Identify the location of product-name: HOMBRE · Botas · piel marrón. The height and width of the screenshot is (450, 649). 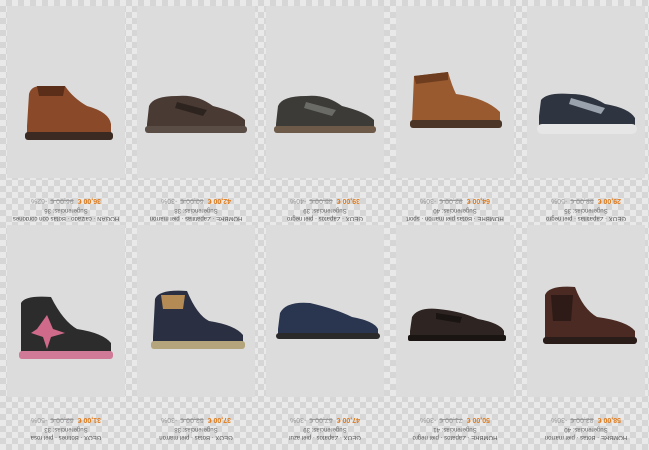
(586, 437).